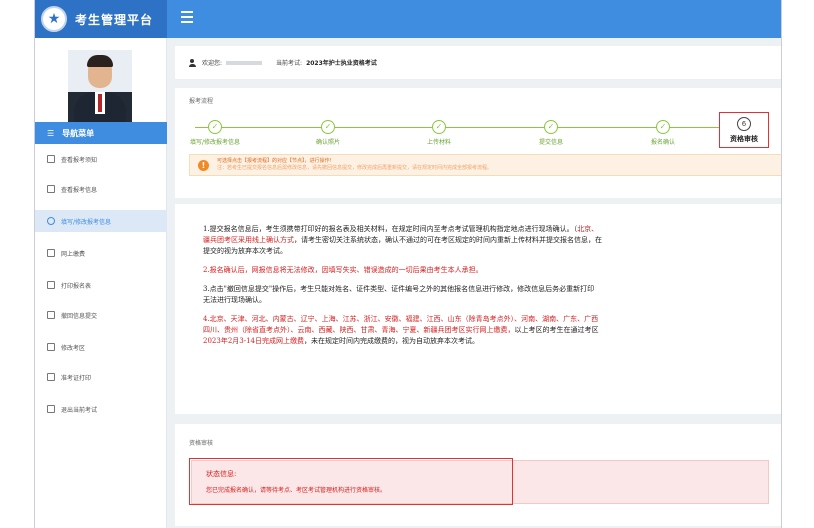 The height and width of the screenshot is (528, 814). I want to click on top-bar: ★ 考生管理平台, so click(408, 19).